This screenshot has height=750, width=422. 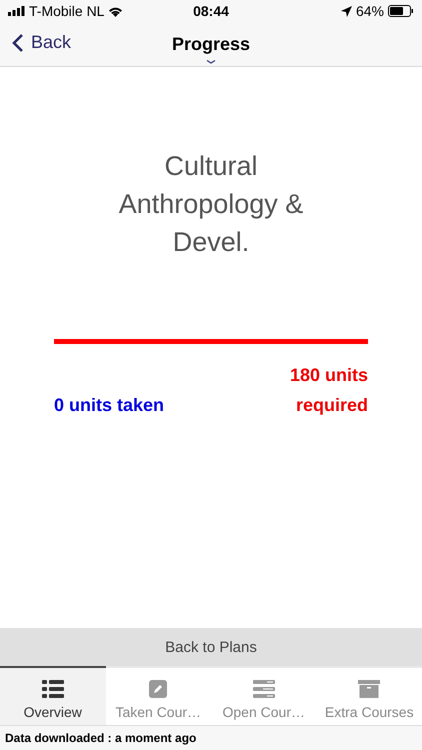 I want to click on caret-icon, so click(x=211, y=62).